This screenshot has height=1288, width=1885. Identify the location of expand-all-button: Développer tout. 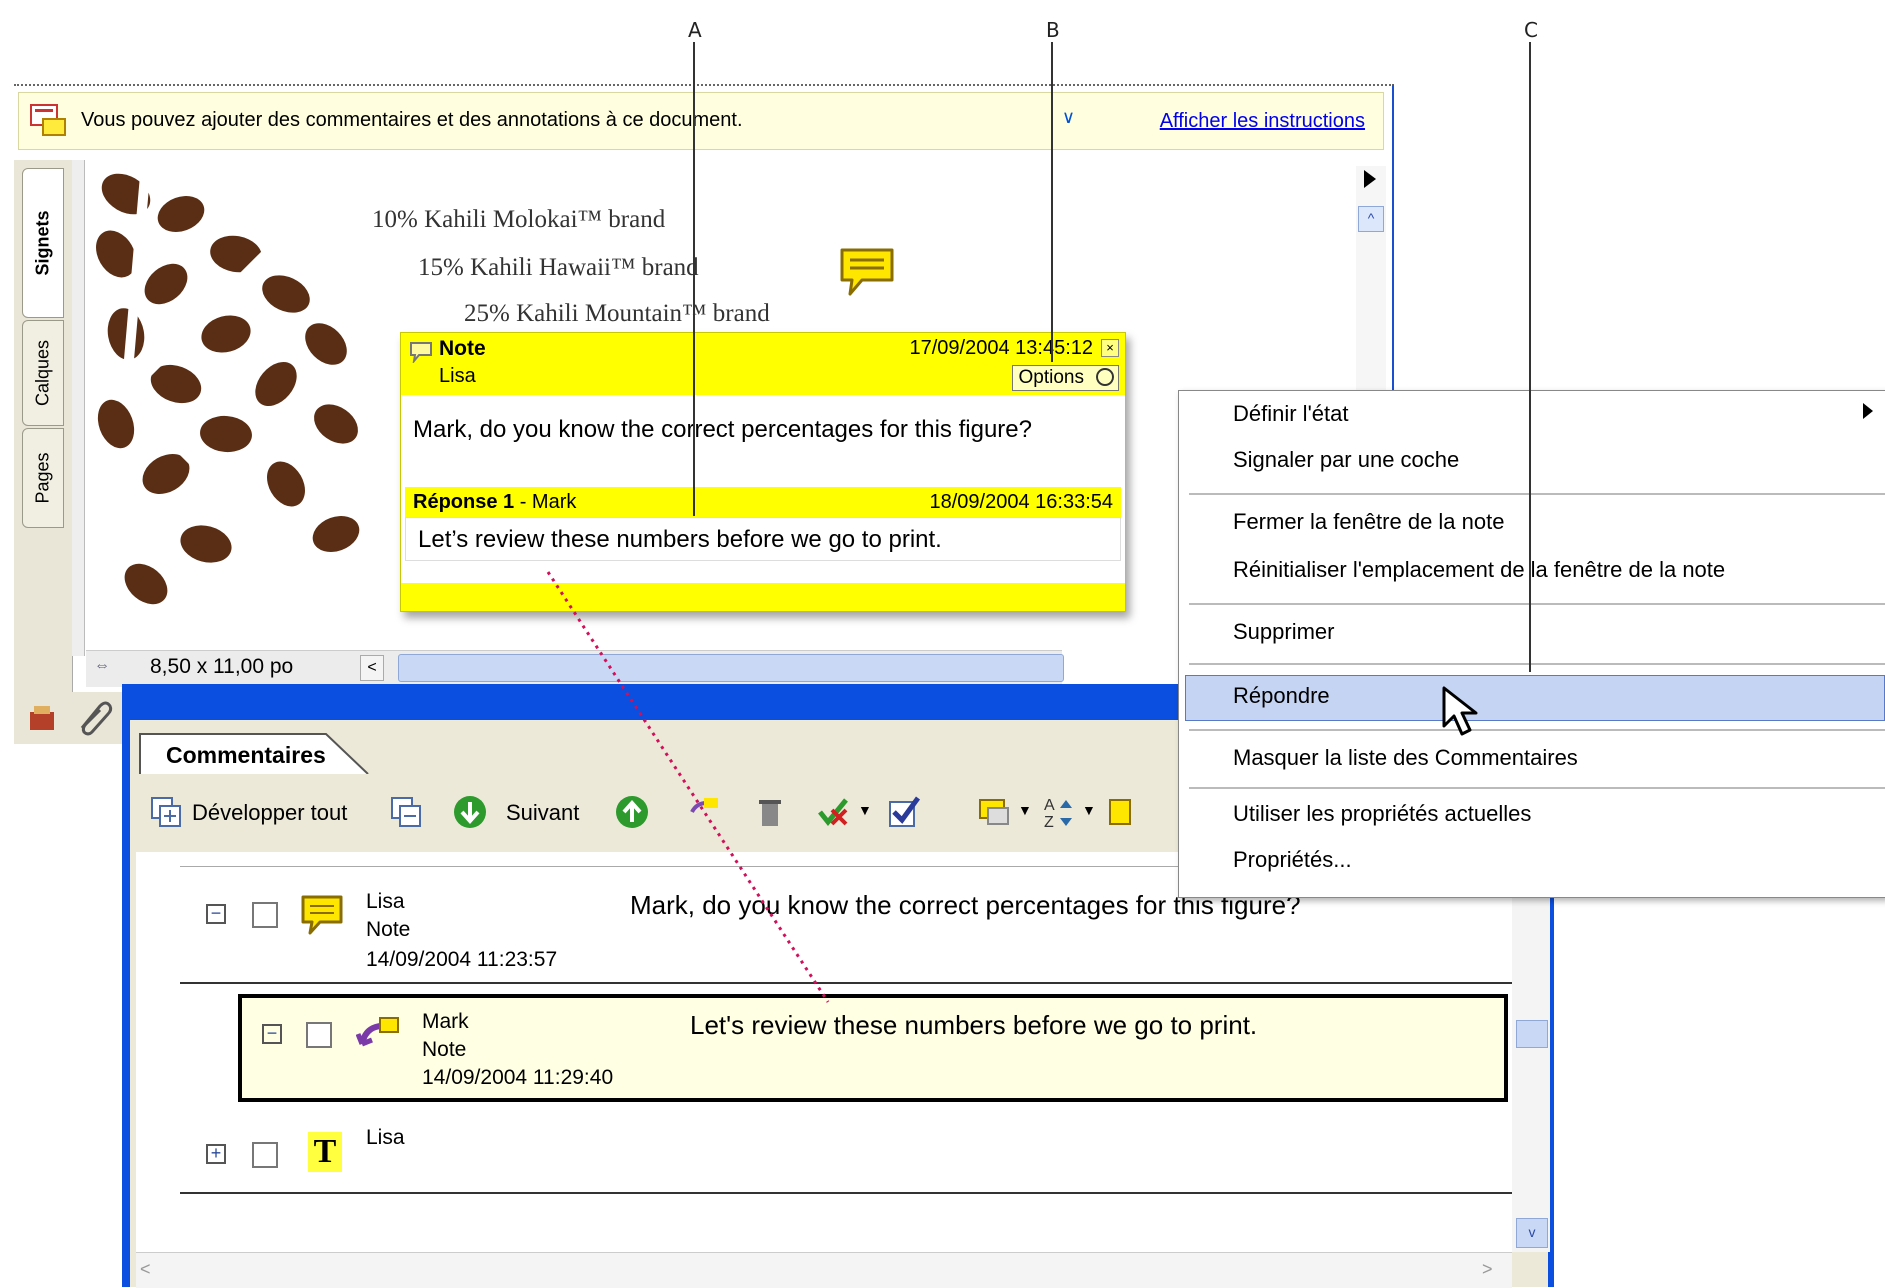
(269, 813).